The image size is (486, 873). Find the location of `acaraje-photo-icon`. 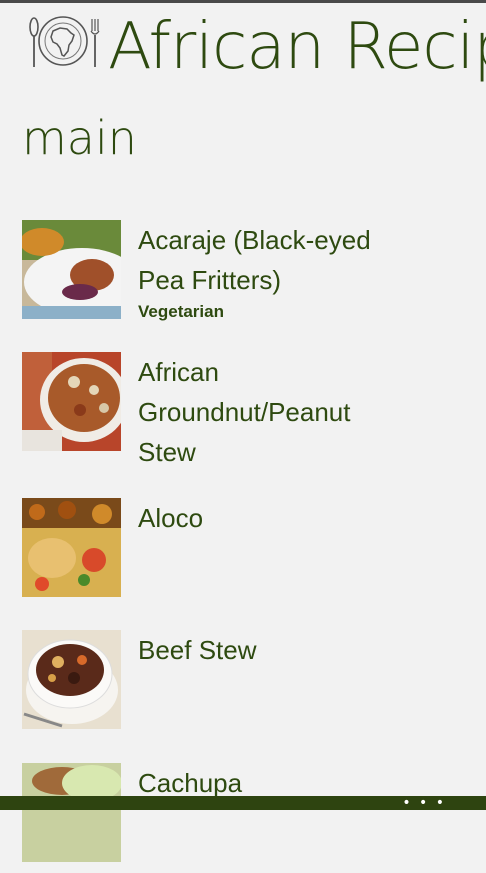

acaraje-photo-icon is located at coordinates (71, 269).